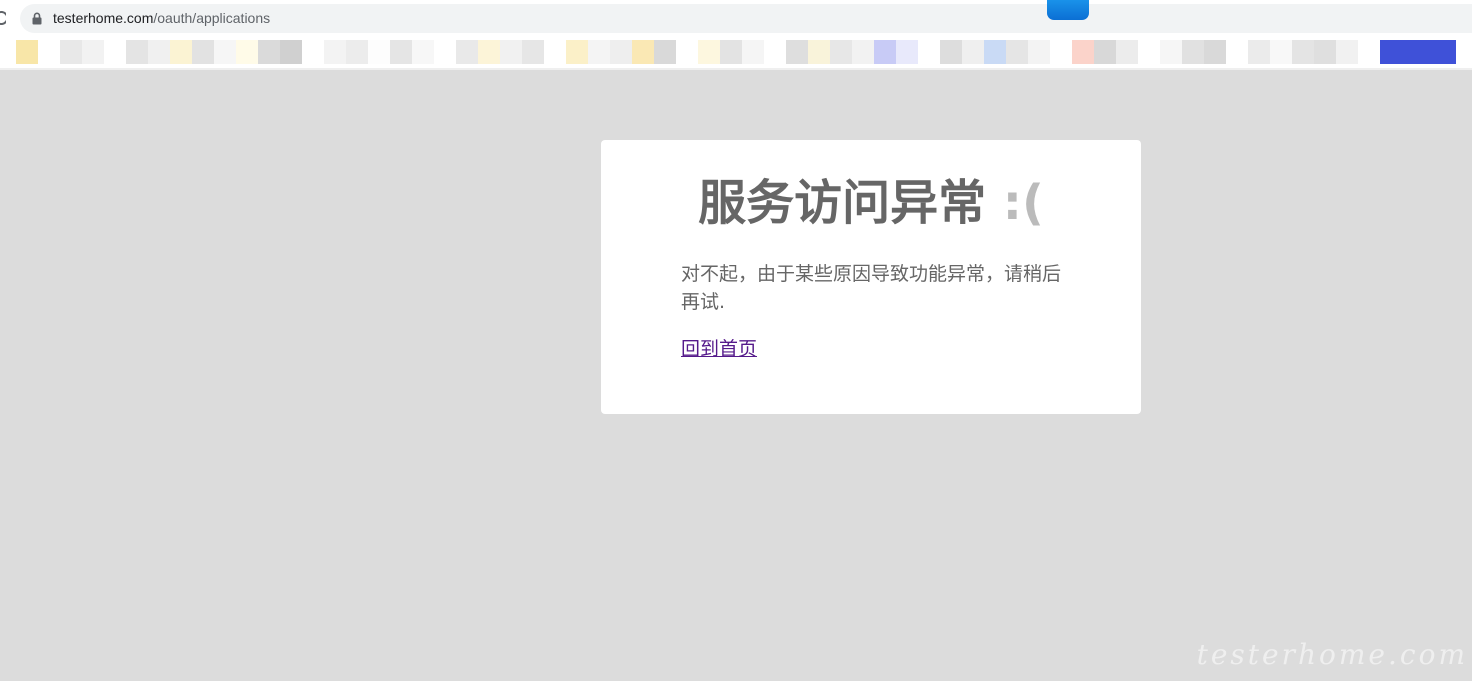  Describe the element at coordinates (37, 18) in the screenshot. I see `lock-icon` at that location.